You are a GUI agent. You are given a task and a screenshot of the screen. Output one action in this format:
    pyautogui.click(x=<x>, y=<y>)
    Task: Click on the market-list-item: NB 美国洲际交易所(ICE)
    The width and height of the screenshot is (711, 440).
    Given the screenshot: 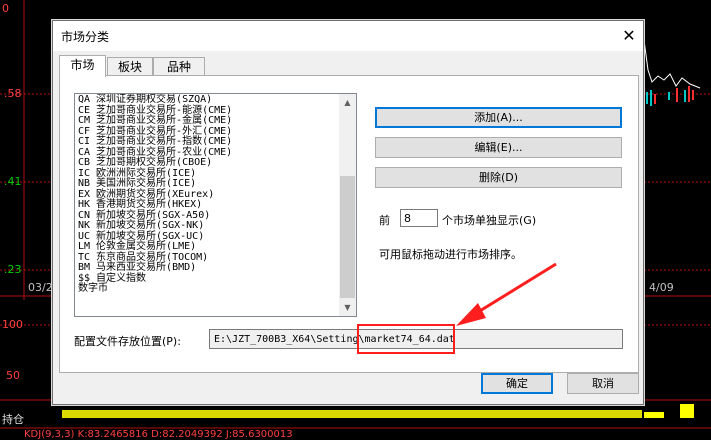 What is the action you would take?
    pyautogui.click(x=209, y=184)
    